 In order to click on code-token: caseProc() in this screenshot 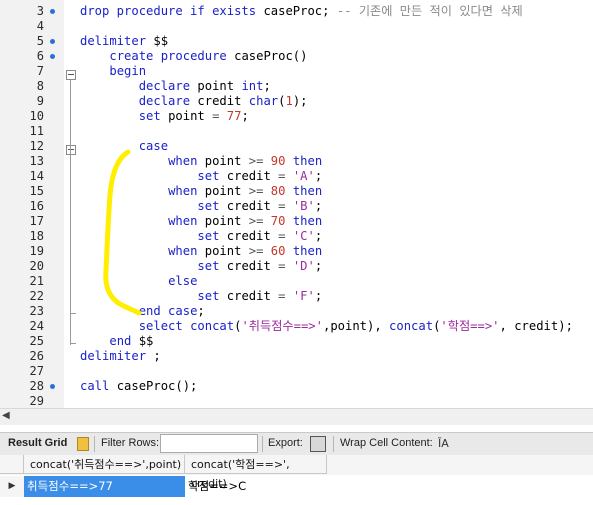, I will do `click(271, 56)`.